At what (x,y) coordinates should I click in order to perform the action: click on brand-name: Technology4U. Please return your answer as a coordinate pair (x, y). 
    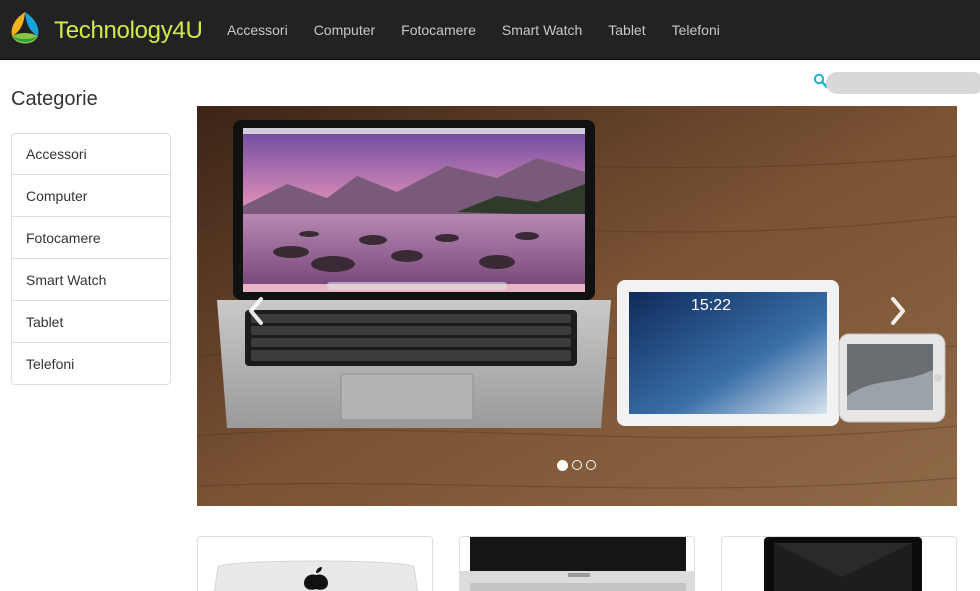
    Looking at the image, I should click on (128, 30).